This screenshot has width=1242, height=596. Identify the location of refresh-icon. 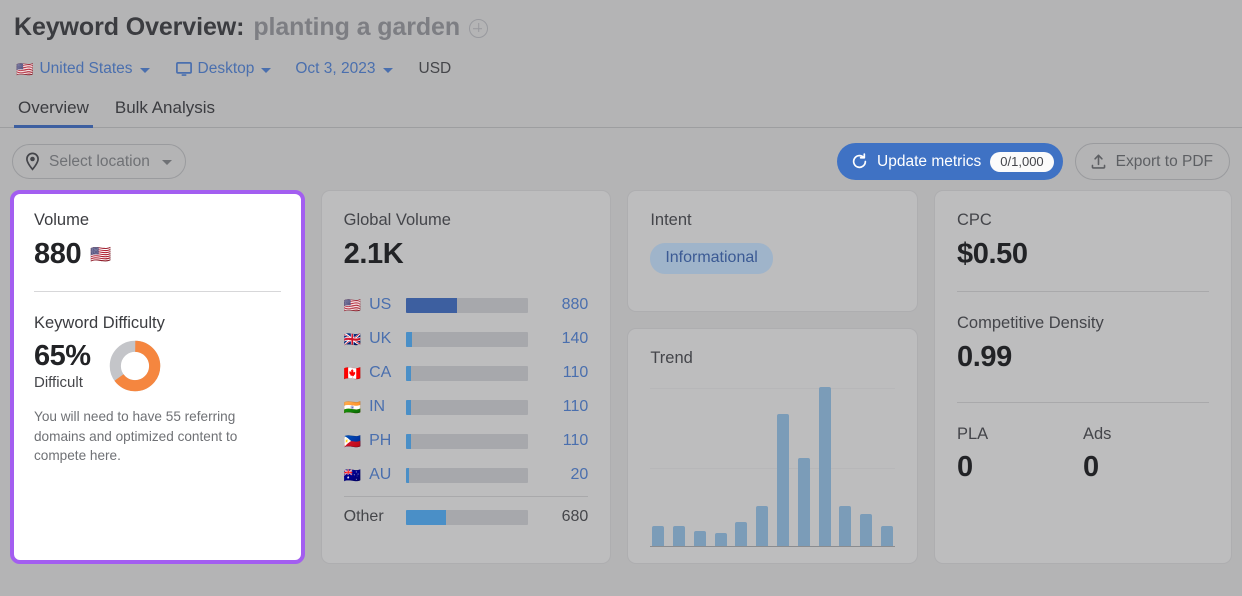
(859, 161).